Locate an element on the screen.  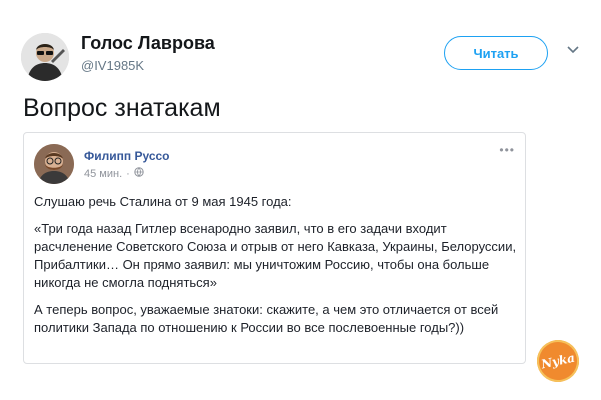
embedded-post-meta: 45 мин. · is located at coordinates (114, 173).